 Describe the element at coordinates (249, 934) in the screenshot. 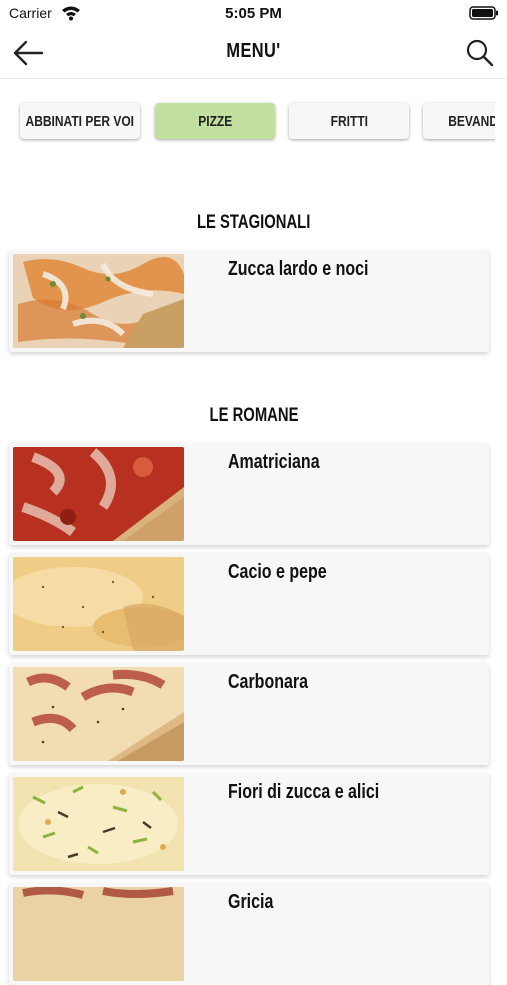

I see `menu-item-card: Gricia` at that location.